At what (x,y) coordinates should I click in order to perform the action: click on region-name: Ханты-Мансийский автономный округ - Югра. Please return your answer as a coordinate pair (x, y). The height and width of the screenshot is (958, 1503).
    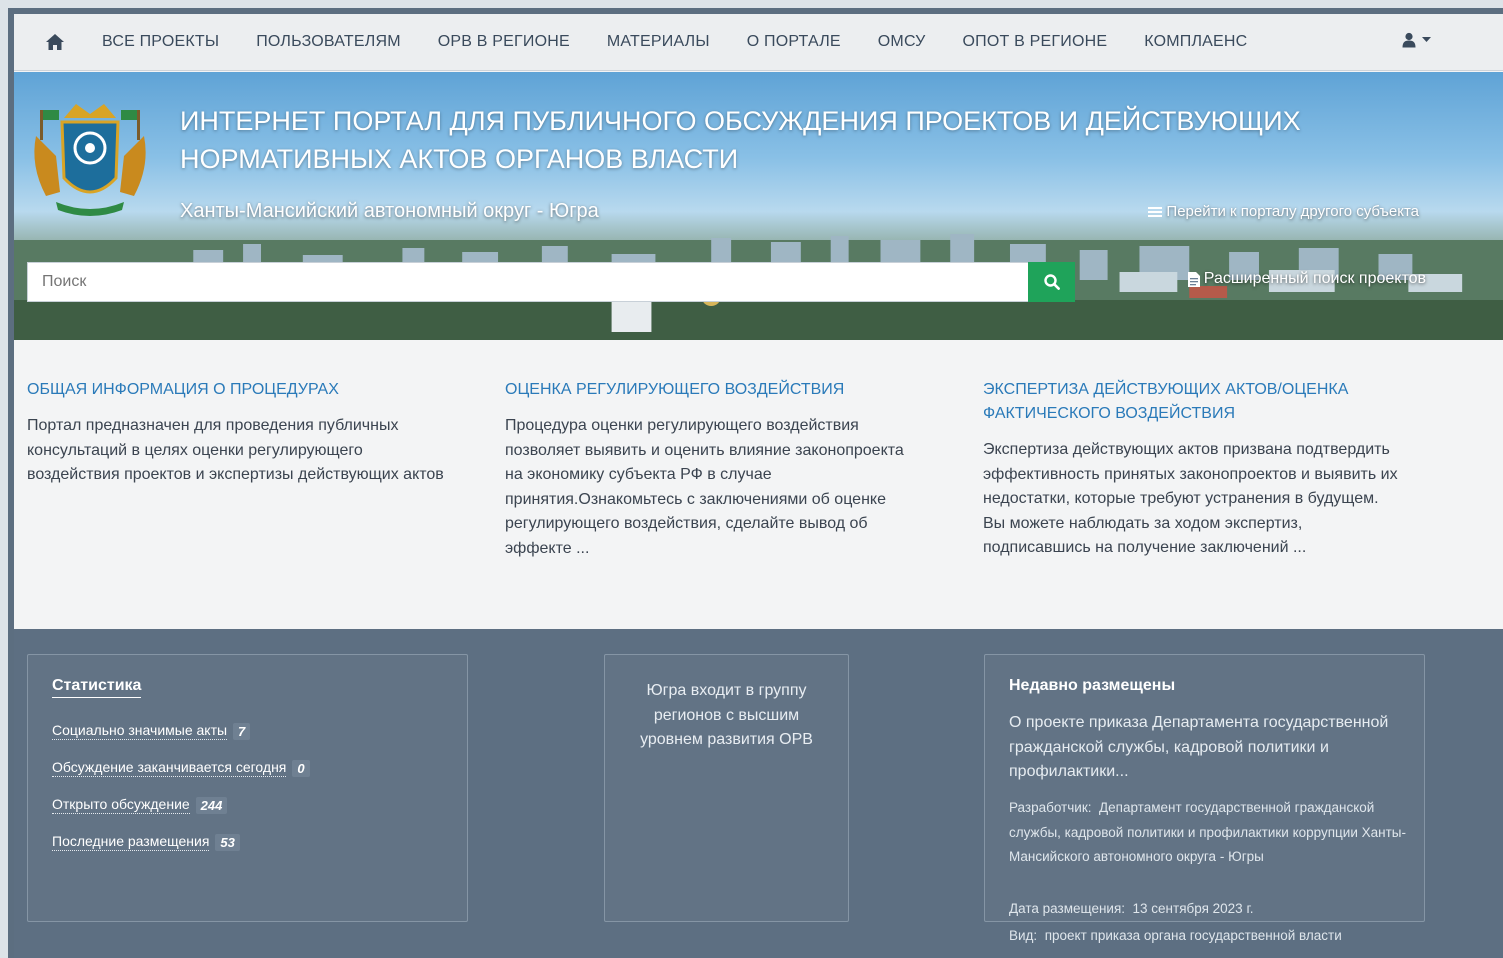
    Looking at the image, I should click on (389, 211).